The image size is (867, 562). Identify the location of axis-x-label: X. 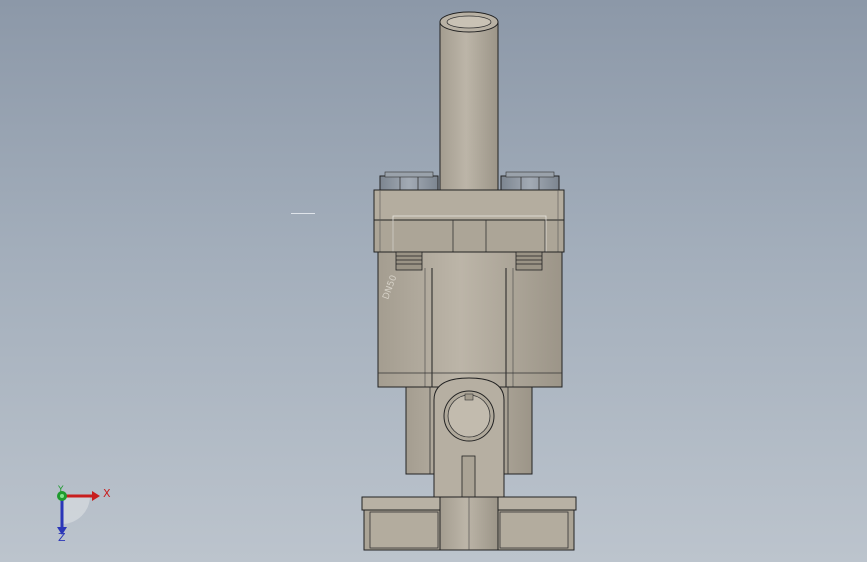
(107, 493).